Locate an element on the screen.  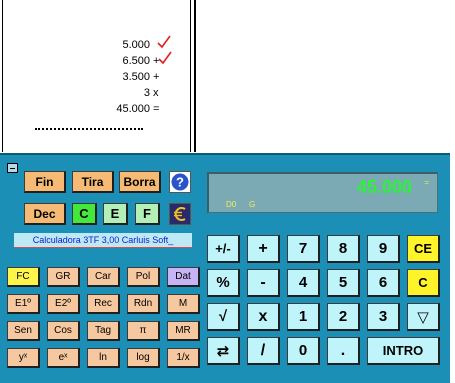
cos-key: Cos is located at coordinates (63, 331).